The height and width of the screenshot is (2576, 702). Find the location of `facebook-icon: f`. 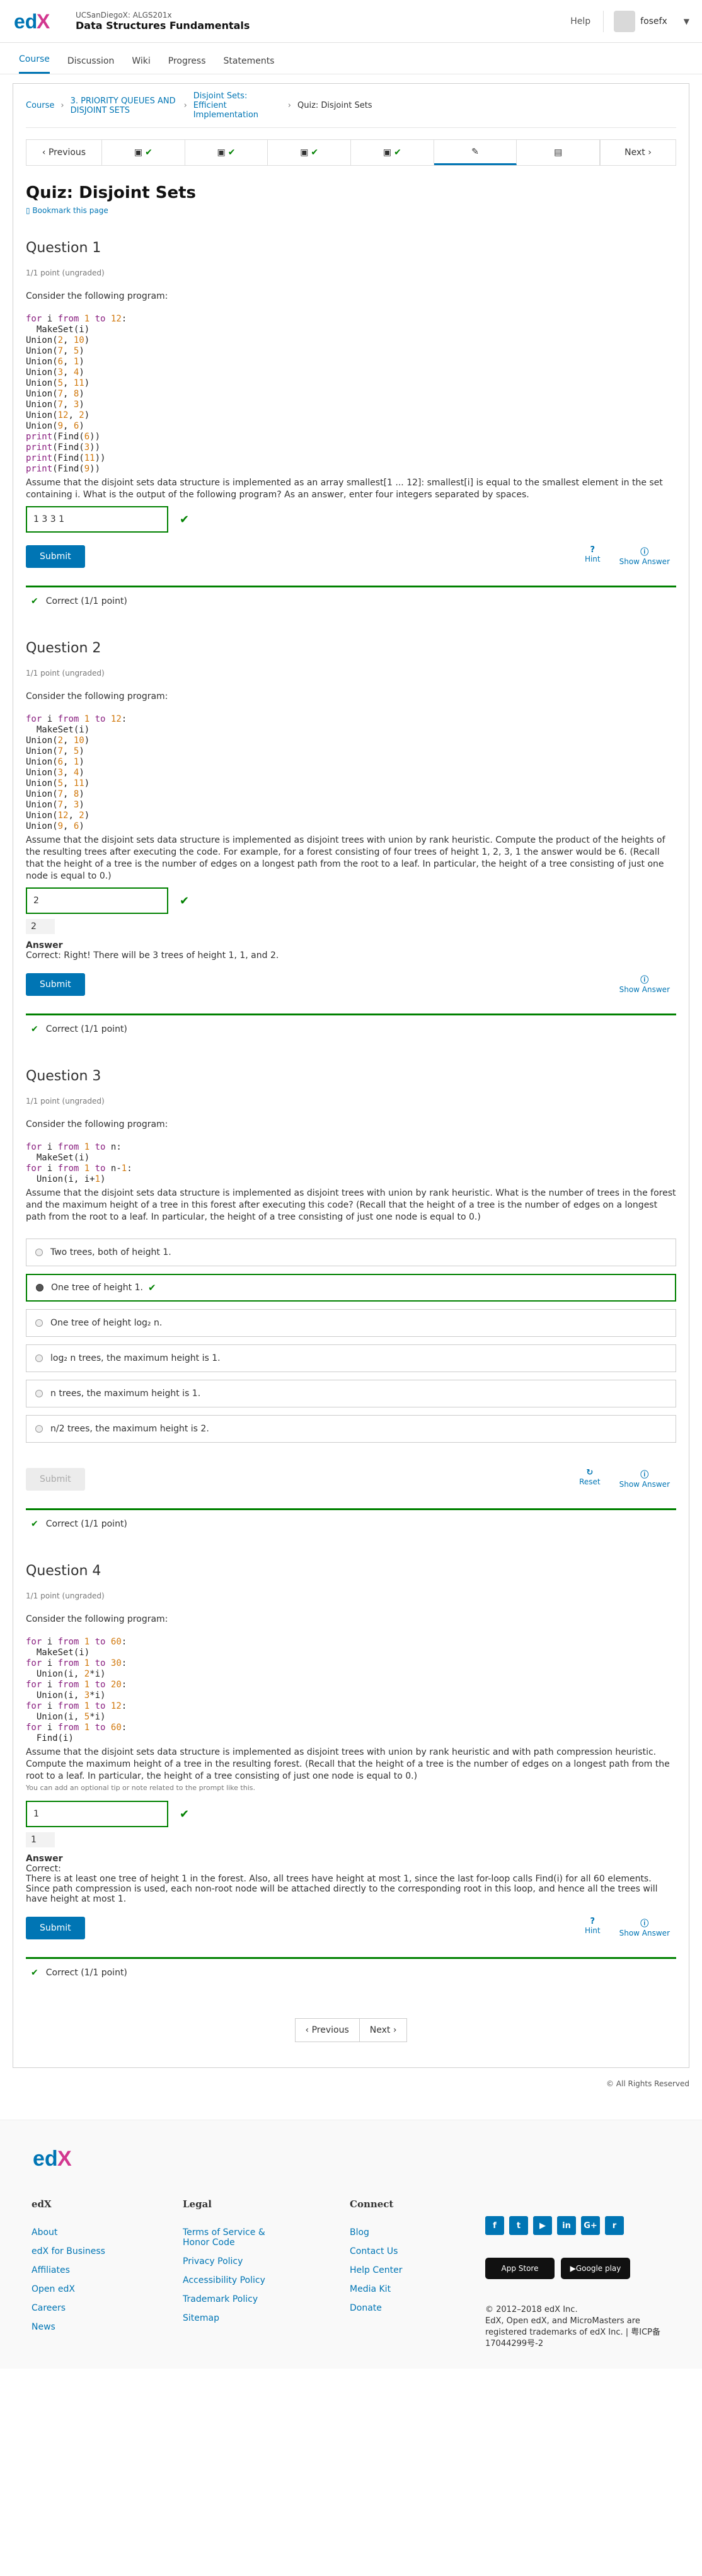

facebook-icon: f is located at coordinates (494, 2225).